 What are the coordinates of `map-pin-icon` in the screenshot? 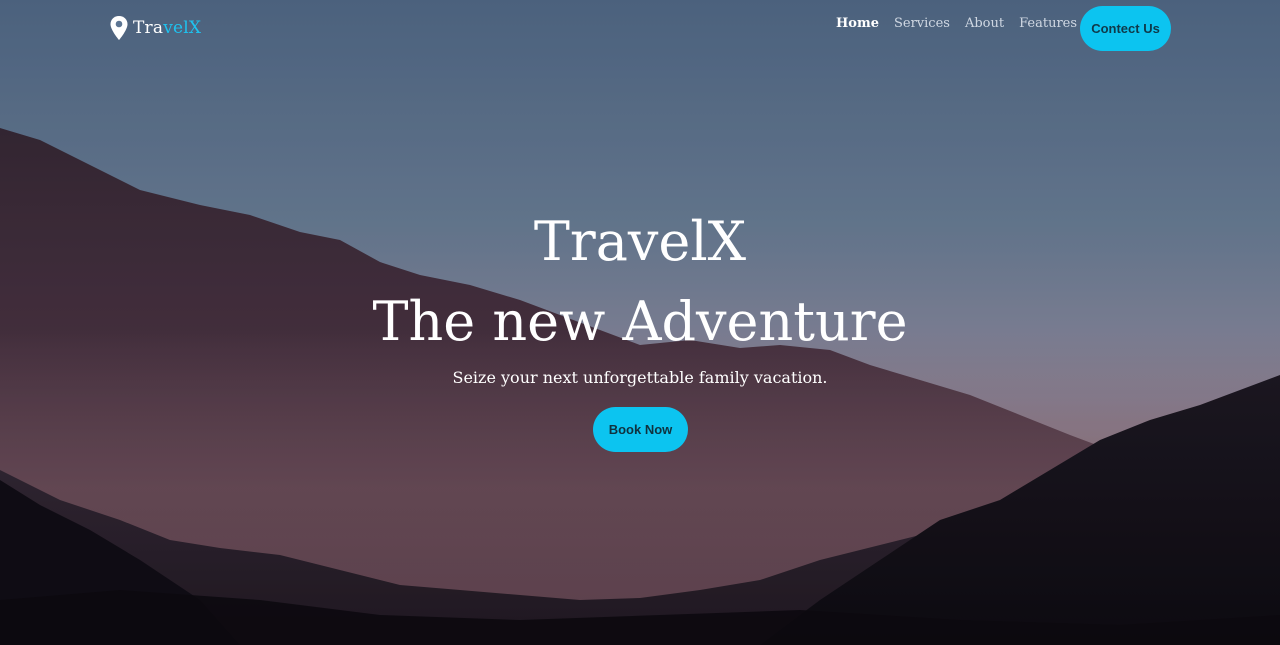 It's located at (119, 28).